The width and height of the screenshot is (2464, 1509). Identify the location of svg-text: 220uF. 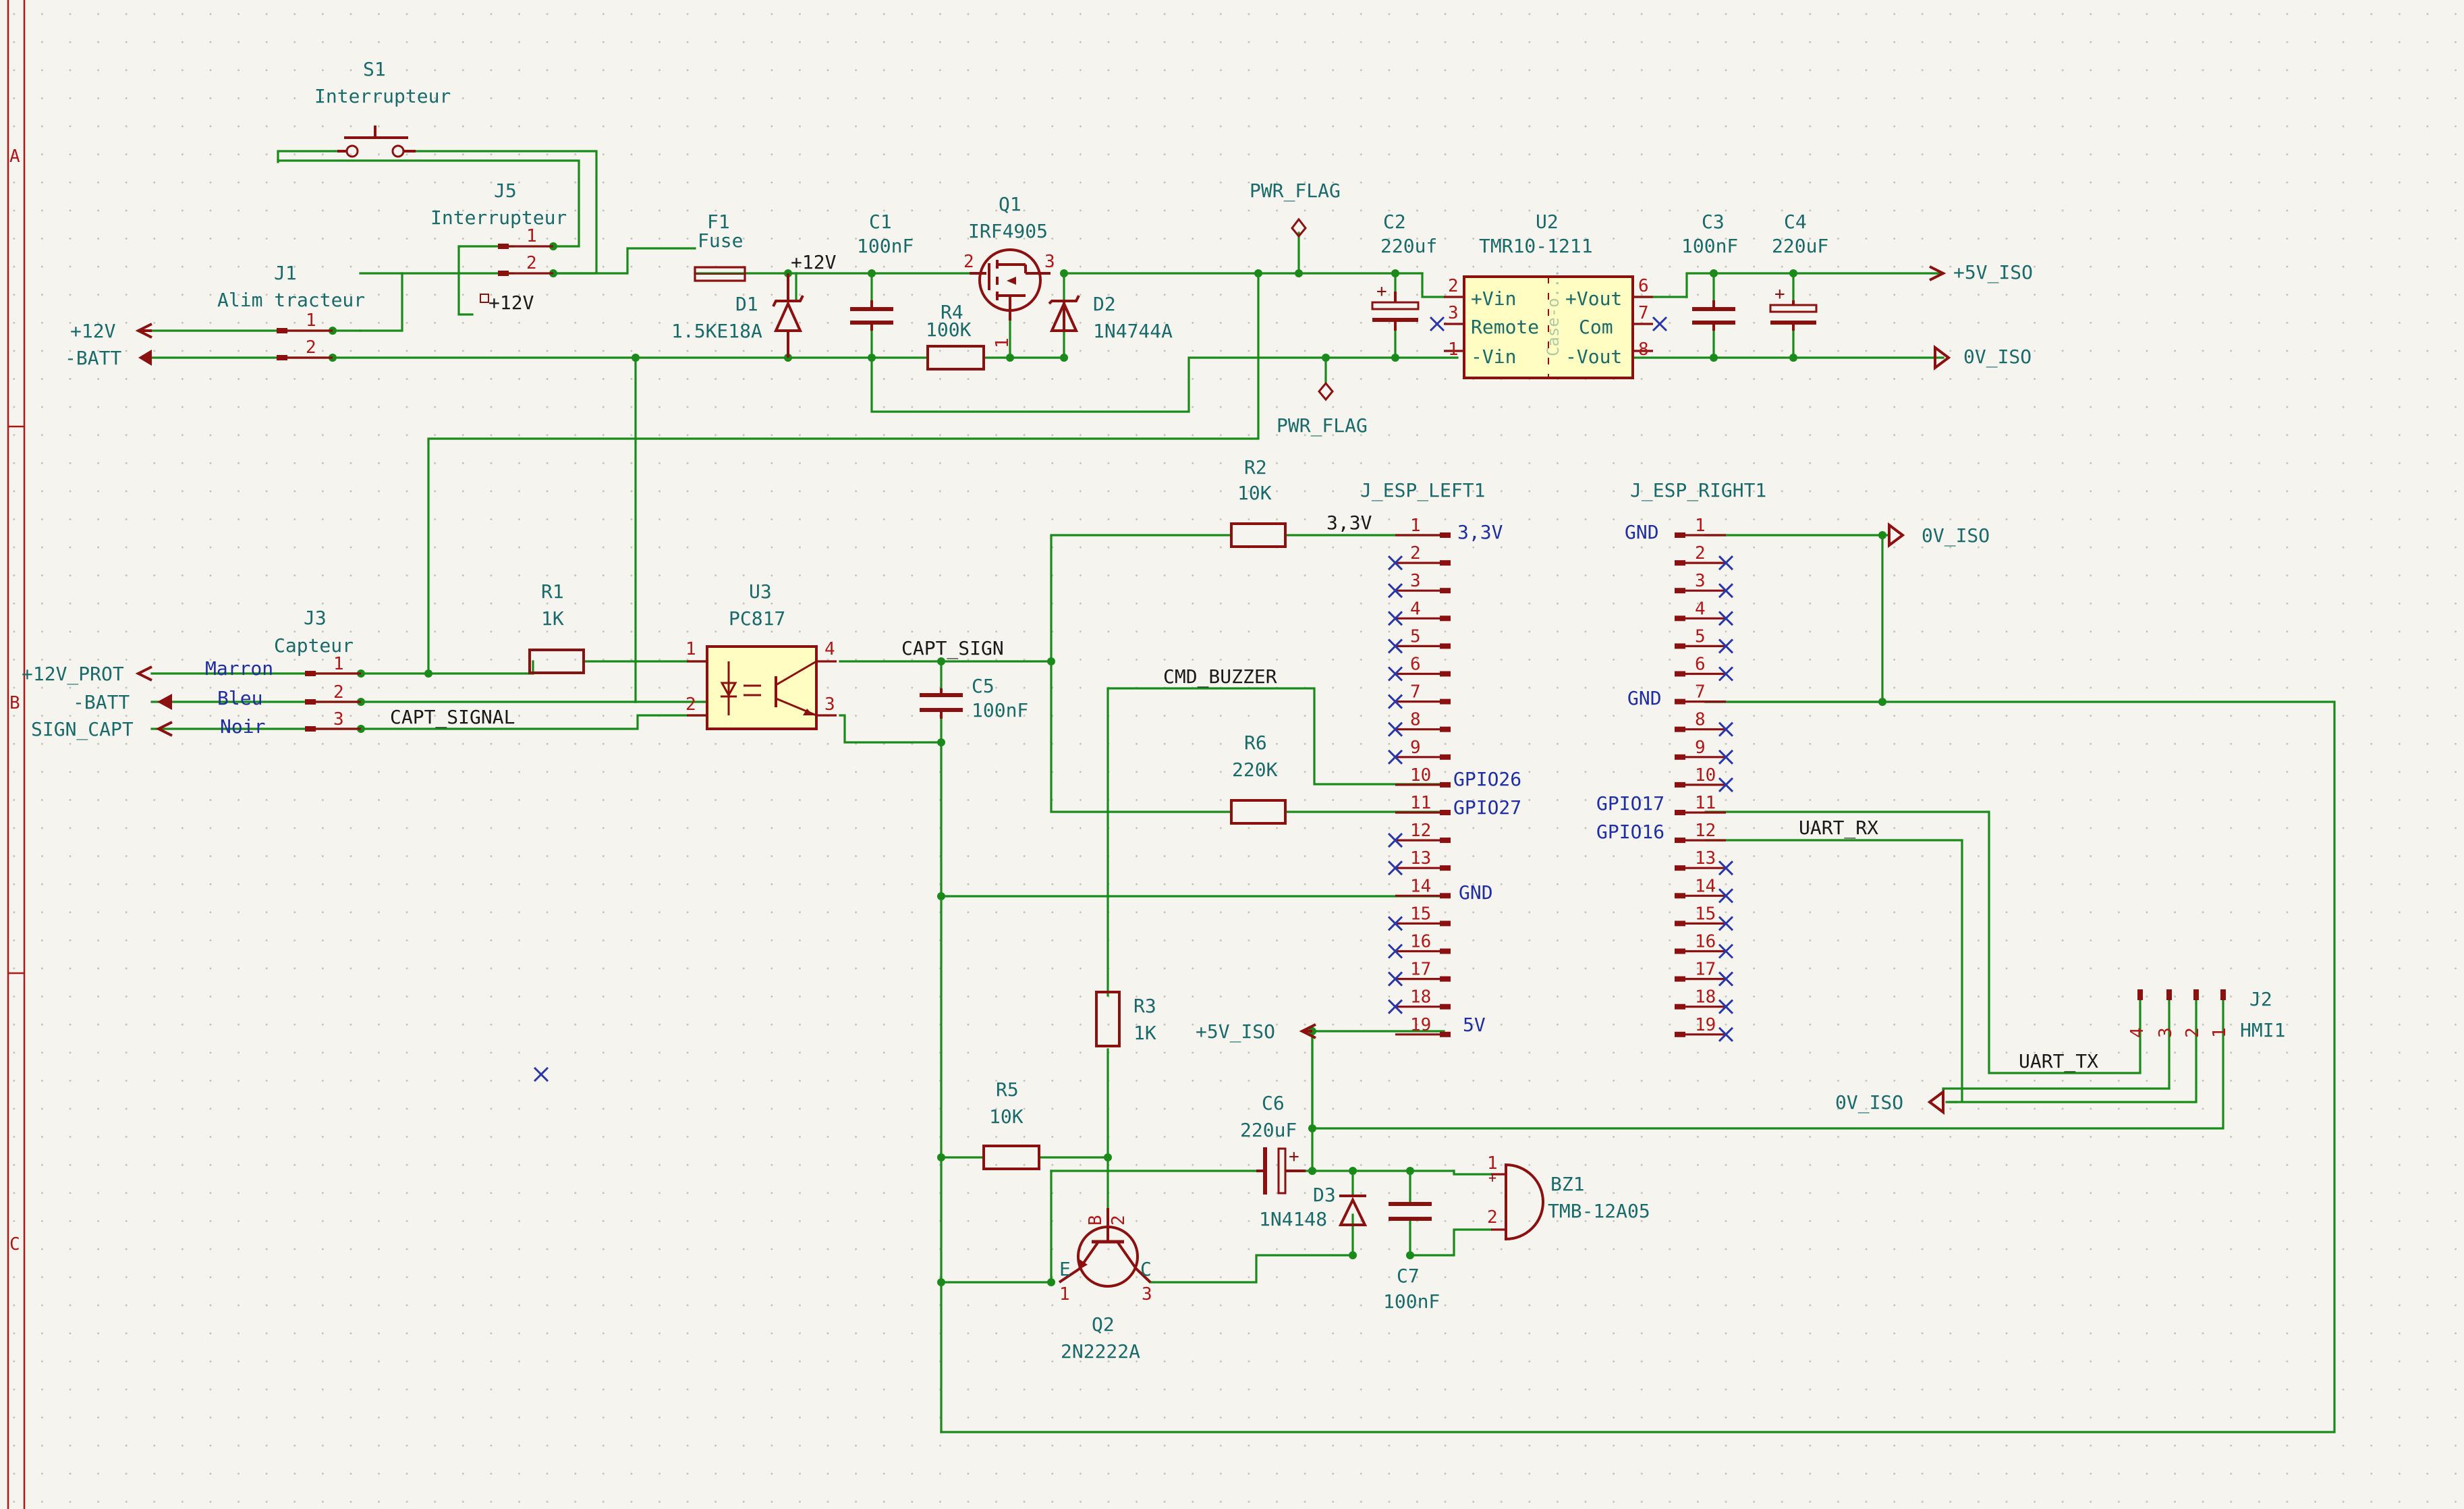
(1268, 1130).